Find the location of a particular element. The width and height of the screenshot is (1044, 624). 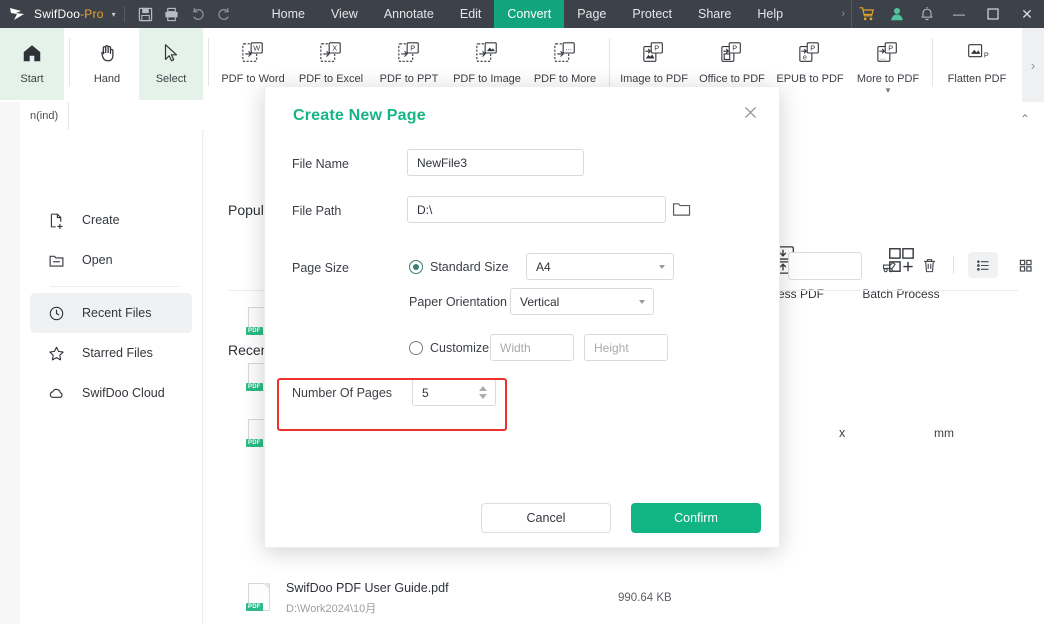

page-size-label: Page Size is located at coordinates (320, 268).